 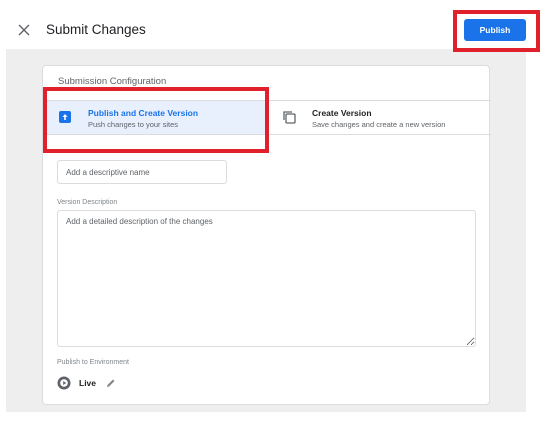 What do you see at coordinates (88, 383) in the screenshot?
I see `environment-name: Live` at bounding box center [88, 383].